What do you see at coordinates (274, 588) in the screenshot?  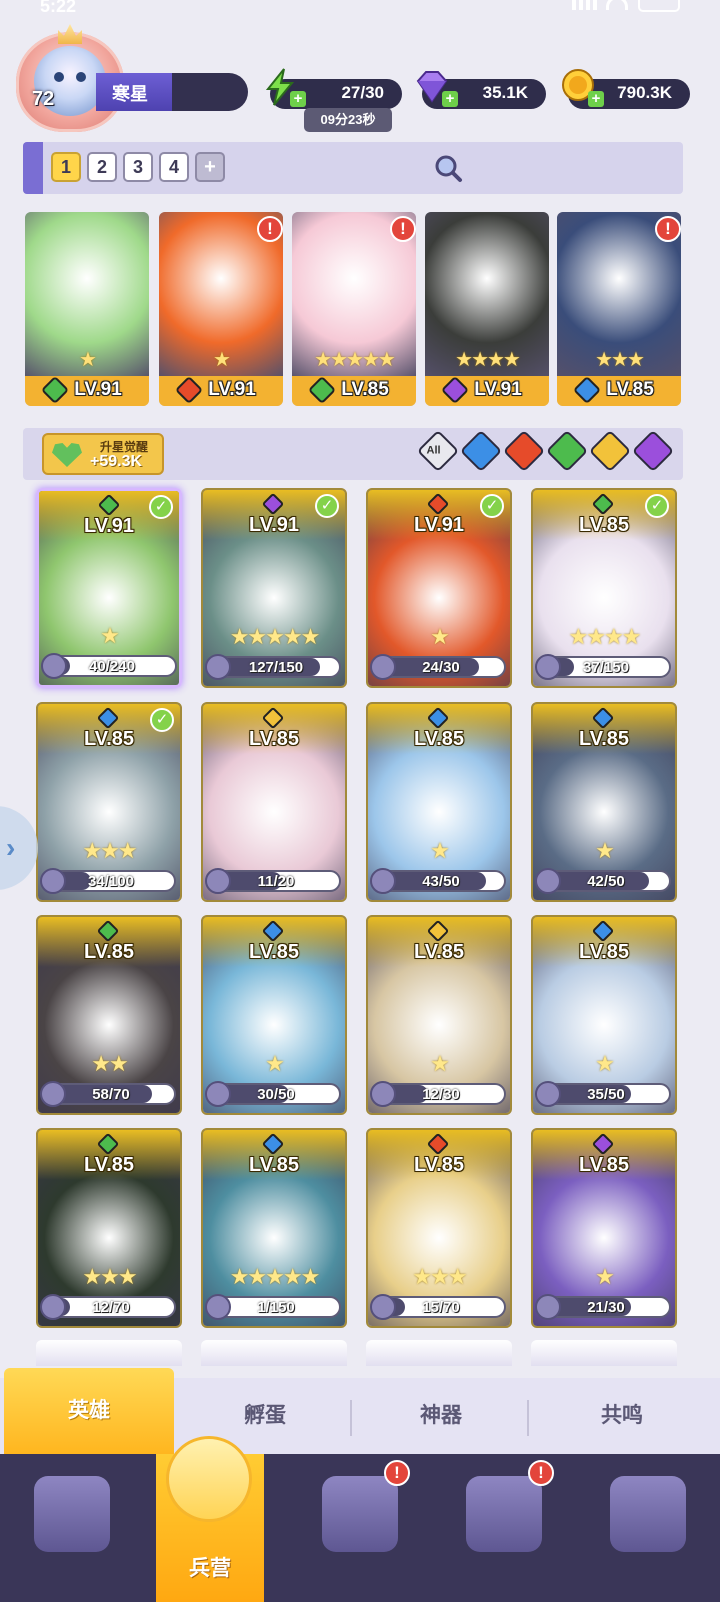 I see `hero-card: LV.91 ✓ ★★★★★ 127/150` at bounding box center [274, 588].